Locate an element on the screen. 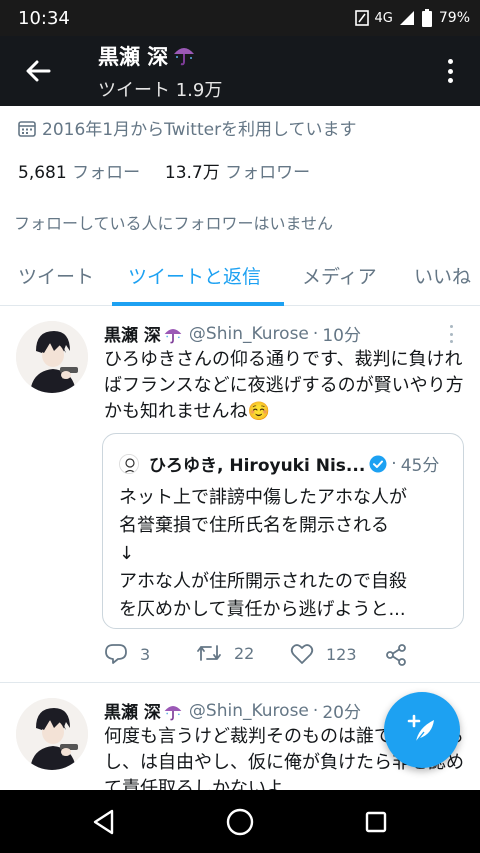 The image size is (480, 853). nfc-icon is located at coordinates (361, 18).